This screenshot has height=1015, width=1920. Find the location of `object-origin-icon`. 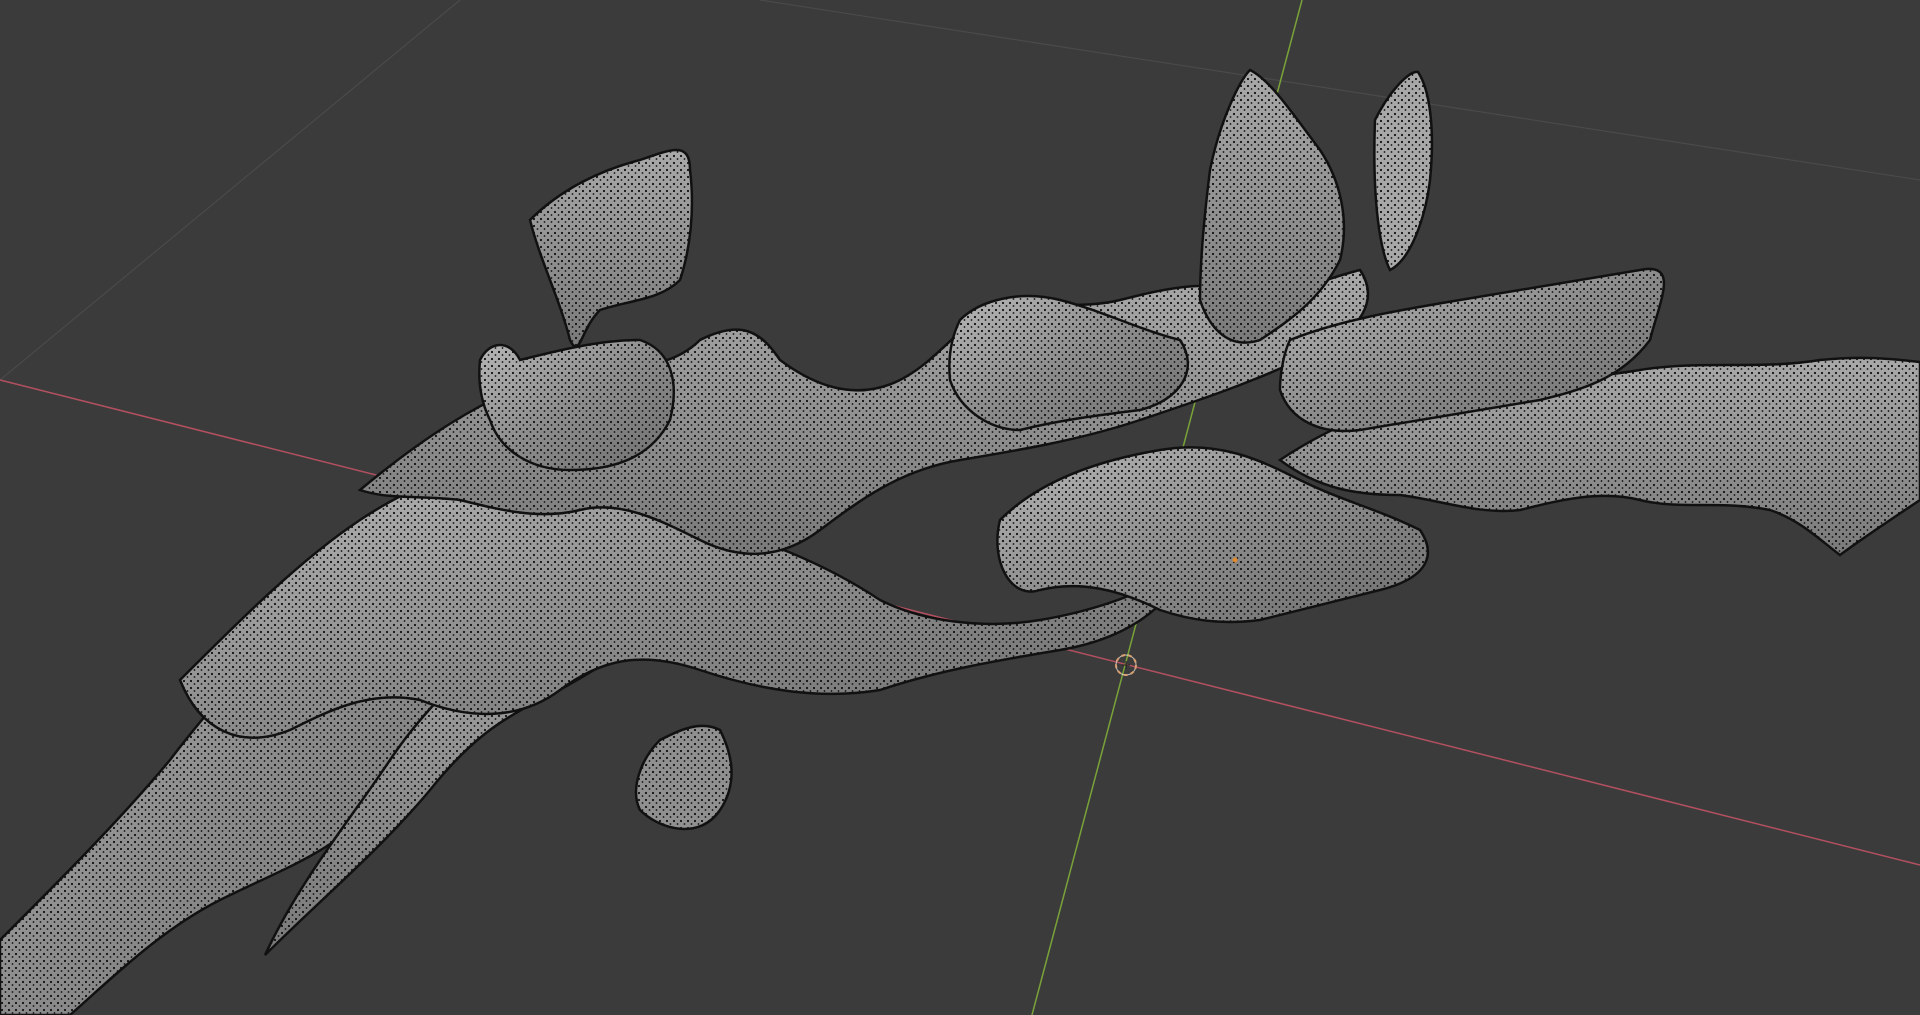

object-origin-icon is located at coordinates (1235, 560).